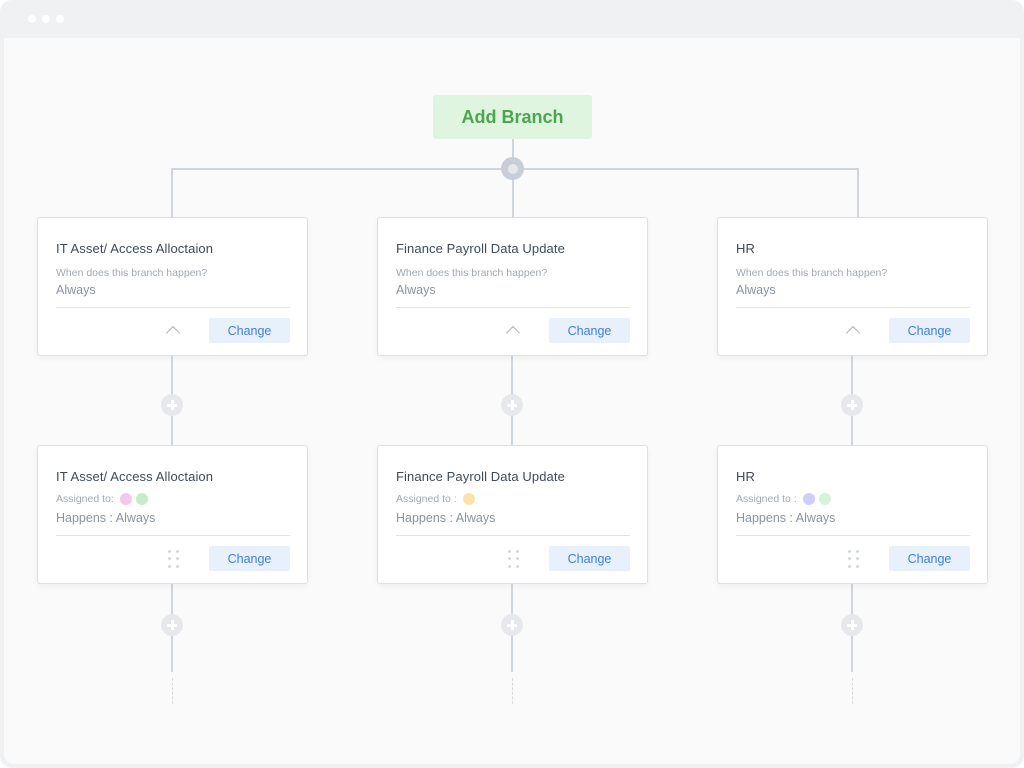 This screenshot has height=768, width=1024. Describe the element at coordinates (745, 476) in the screenshot. I see `step-title: HR` at that location.